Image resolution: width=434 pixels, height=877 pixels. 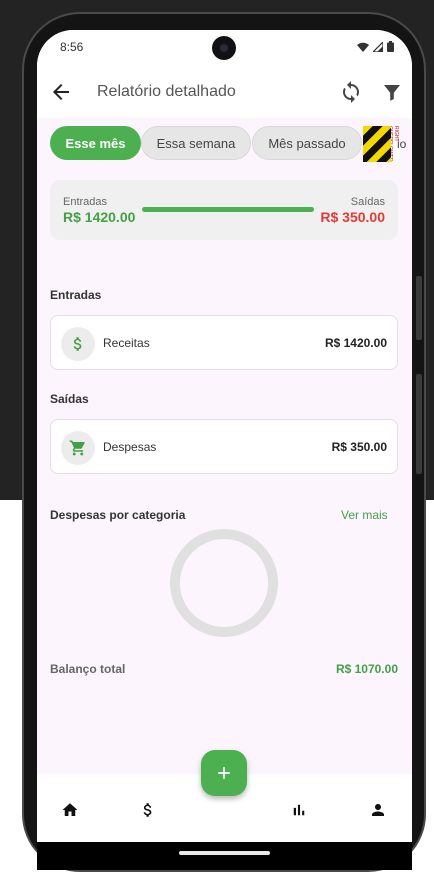 I want to click on chip-essa-semana: Essa semana, so click(x=196, y=143).